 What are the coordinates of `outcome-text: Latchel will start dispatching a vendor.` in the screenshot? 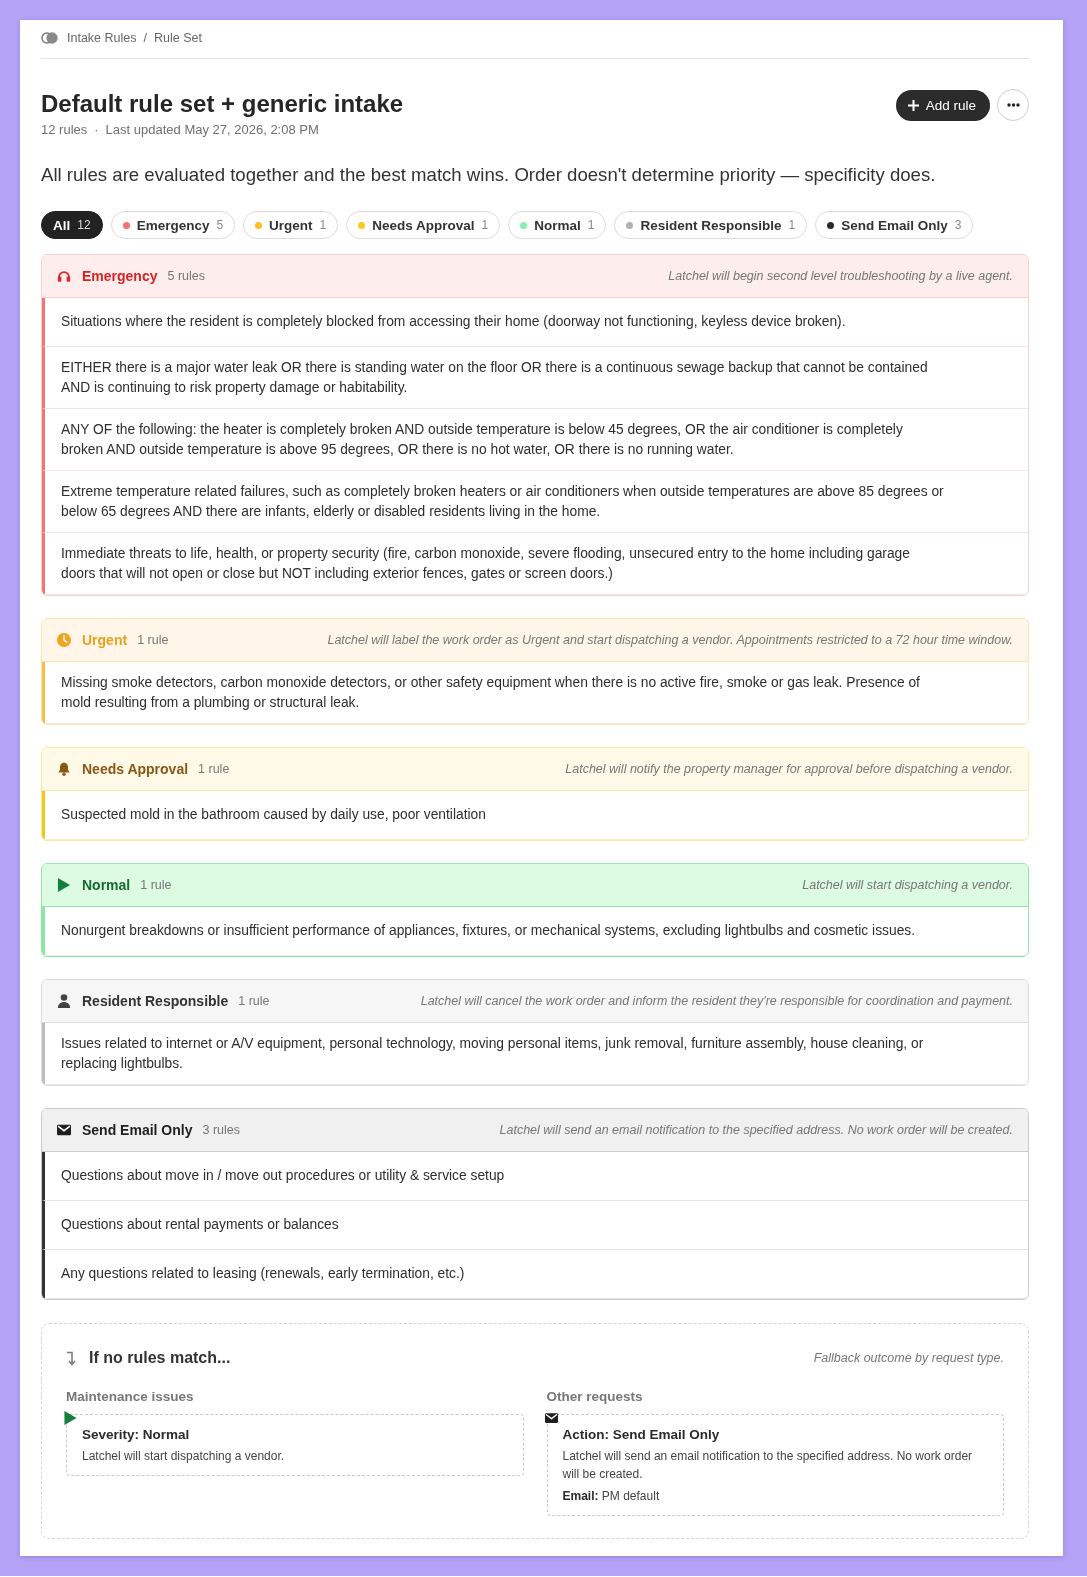 It's located at (184, 1456).